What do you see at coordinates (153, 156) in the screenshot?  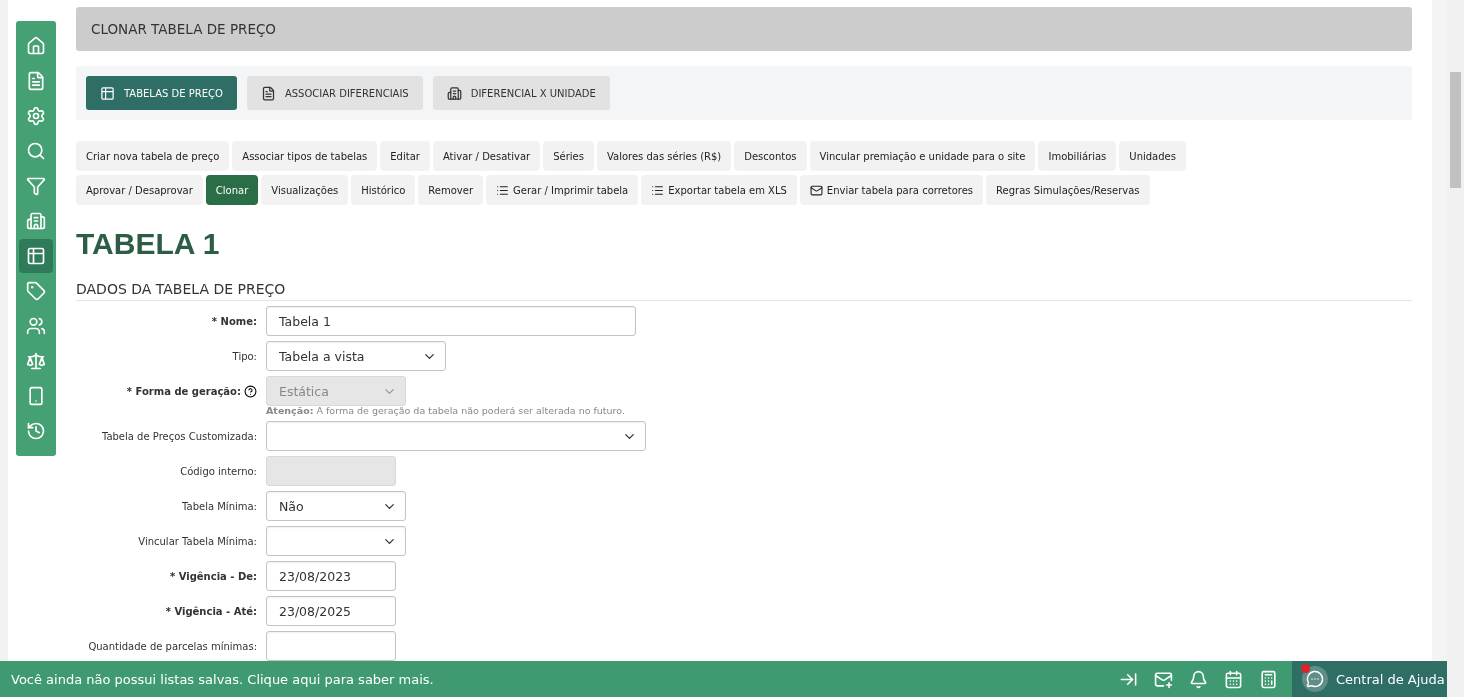 I see `action-button: Criar nova tabela de preço` at bounding box center [153, 156].